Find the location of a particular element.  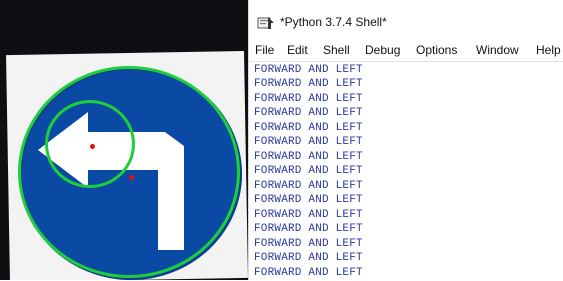

menu-help: Help is located at coordinates (548, 50).